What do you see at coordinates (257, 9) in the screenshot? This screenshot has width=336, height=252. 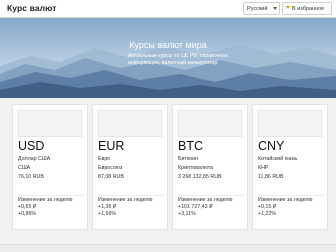 I see `language-select-value: Русский` at bounding box center [257, 9].